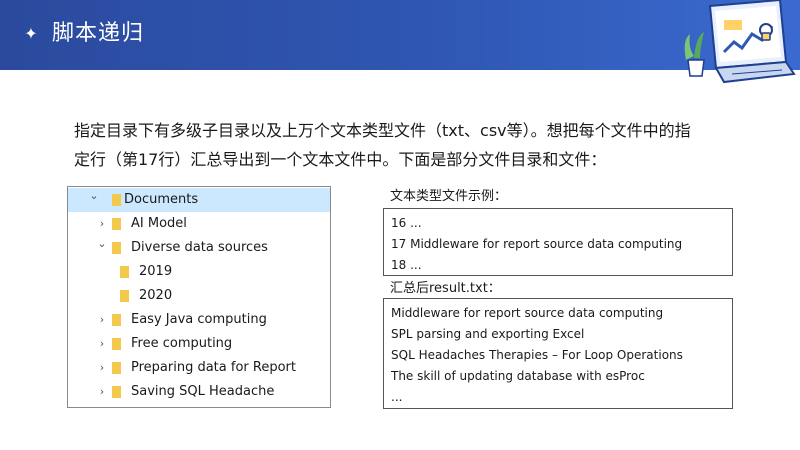  What do you see at coordinates (340, 159) in the screenshot?
I see `intro-line-2: 定行（第17行）汇总导出到一个文本文件中。下面是部分文件目录和文件：` at bounding box center [340, 159].